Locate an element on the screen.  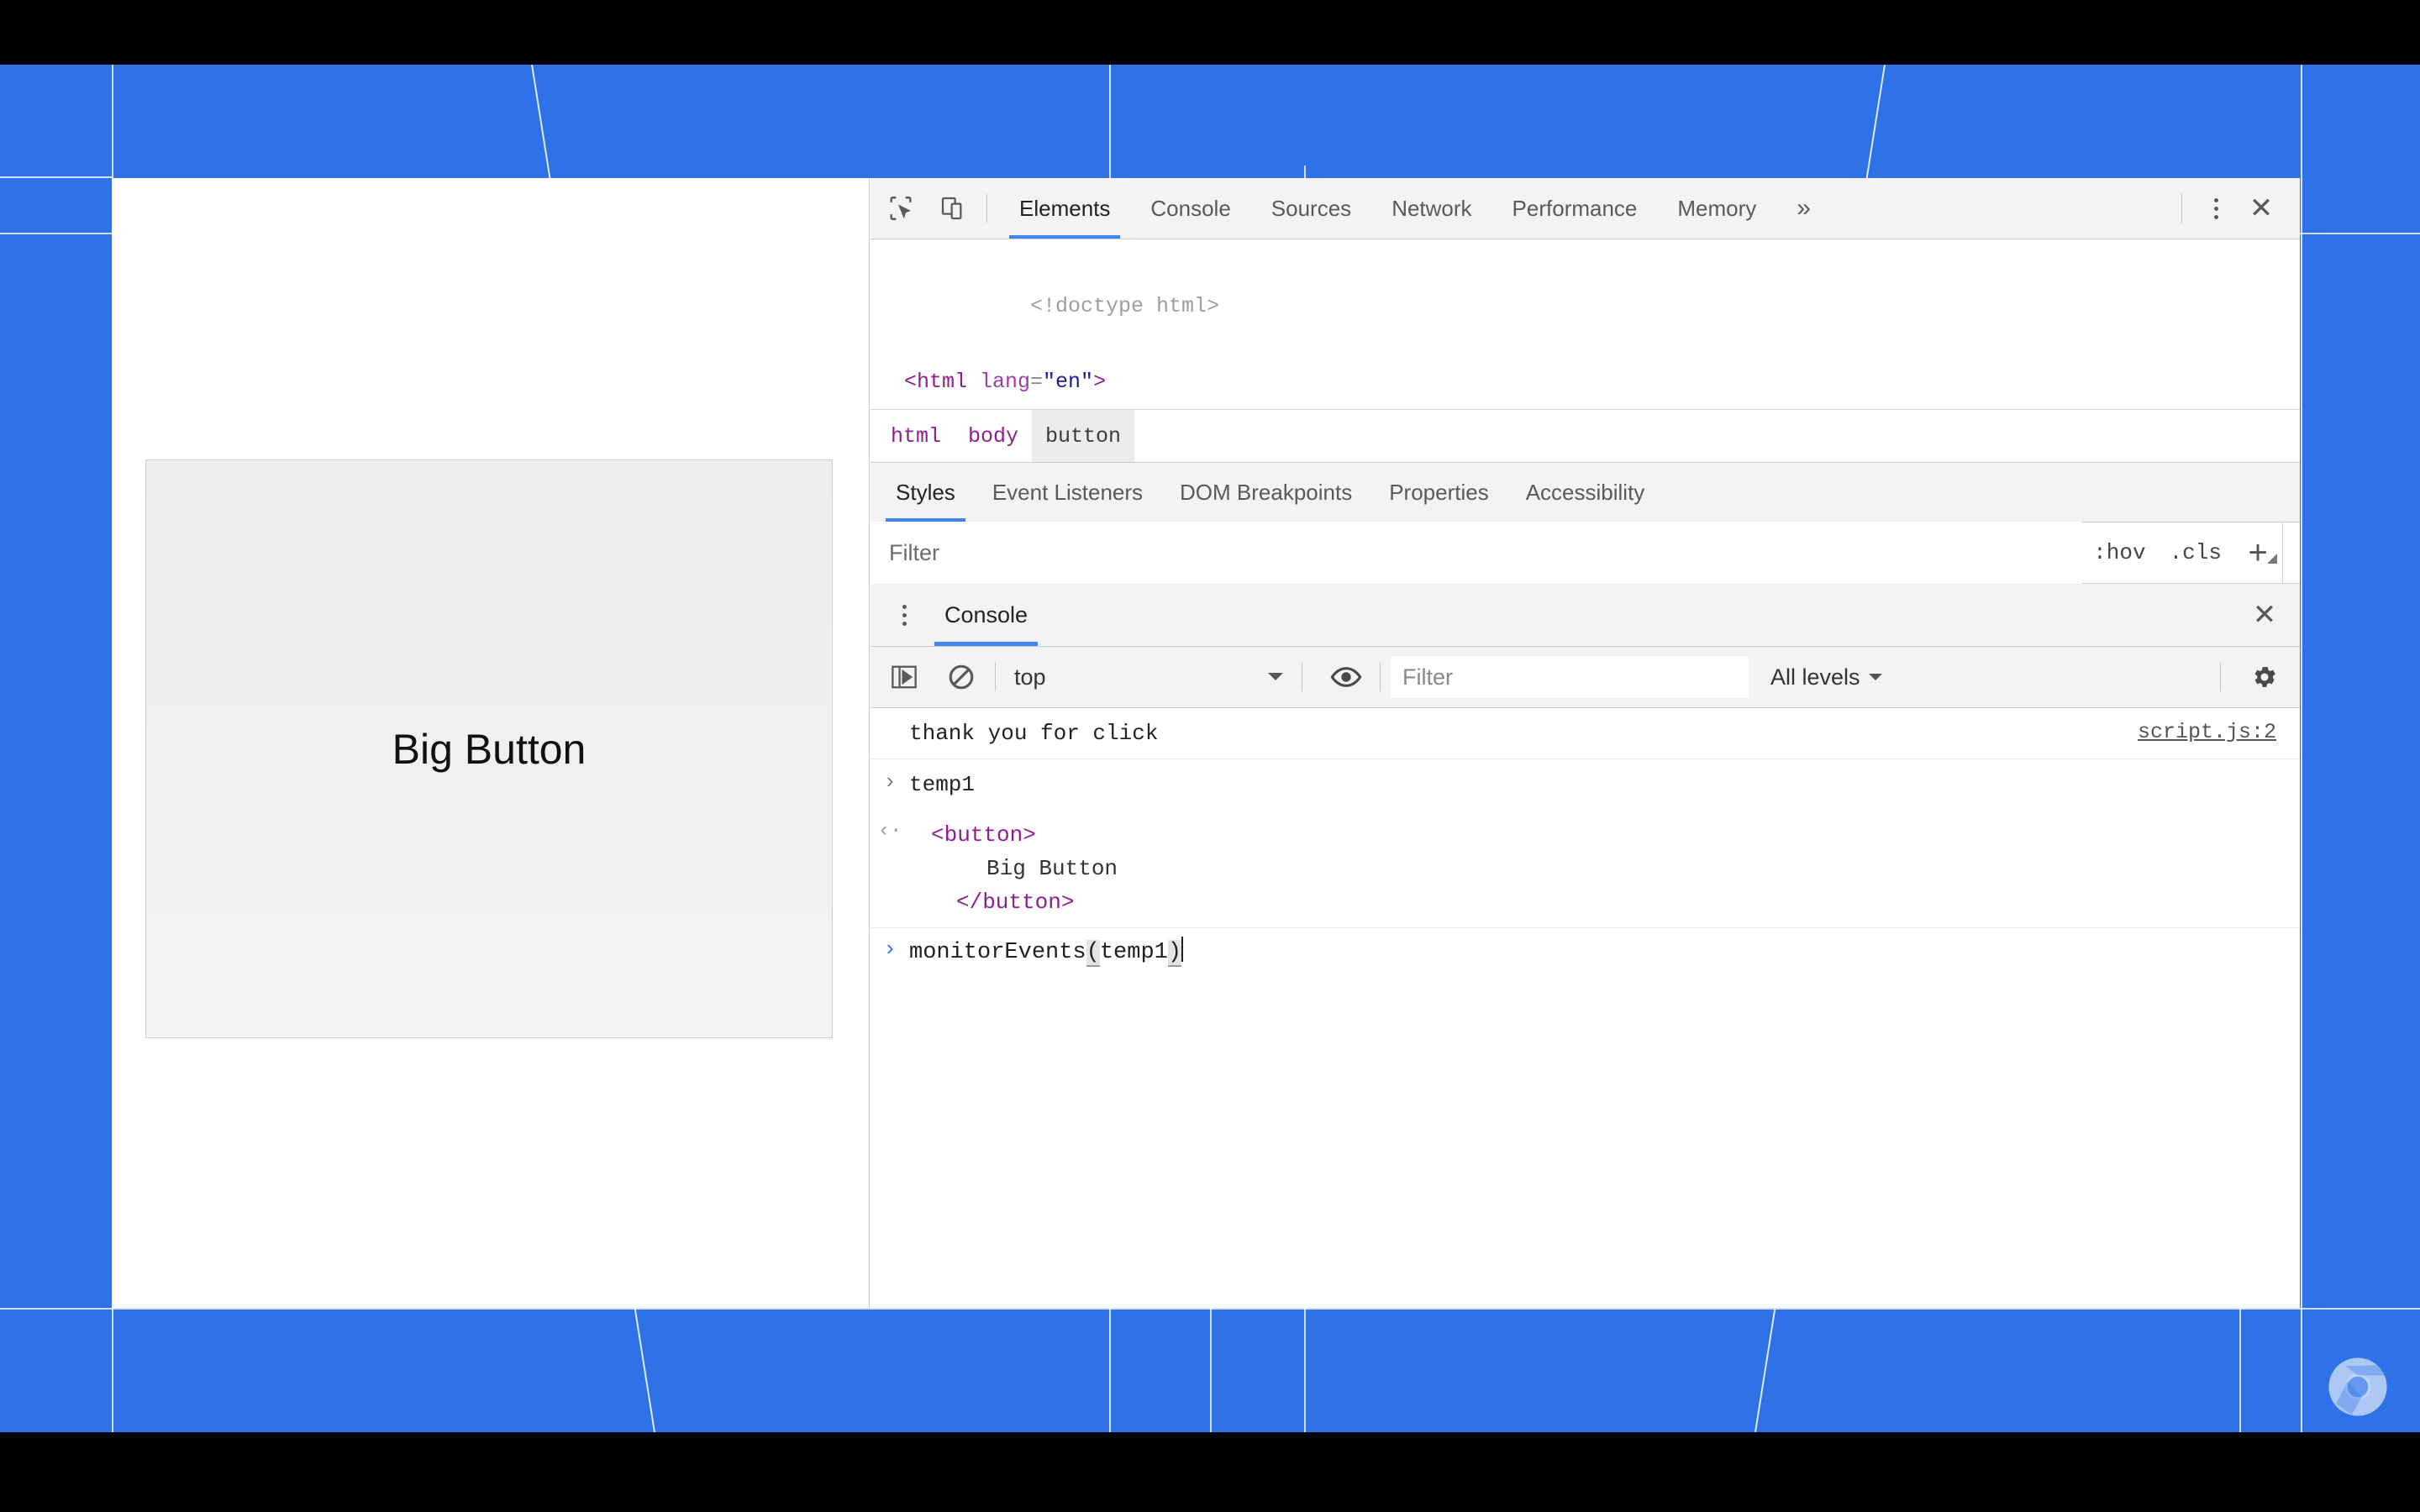
console-input-echo: temp1 is located at coordinates (942, 784).